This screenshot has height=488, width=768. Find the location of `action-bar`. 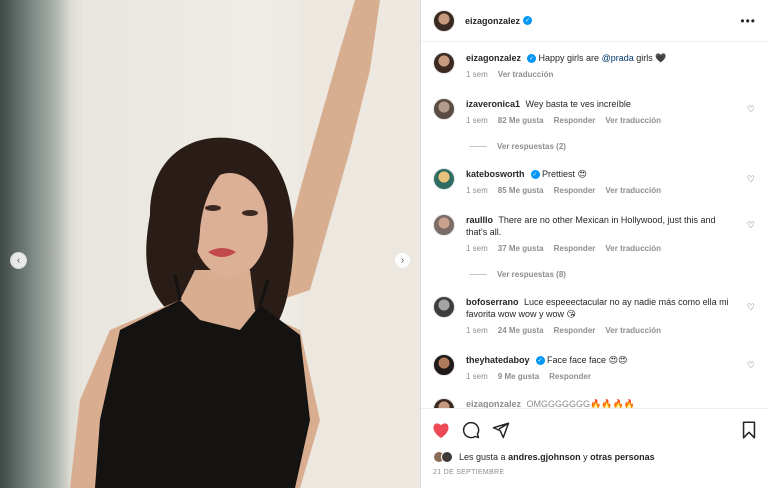

action-bar is located at coordinates (595, 430).